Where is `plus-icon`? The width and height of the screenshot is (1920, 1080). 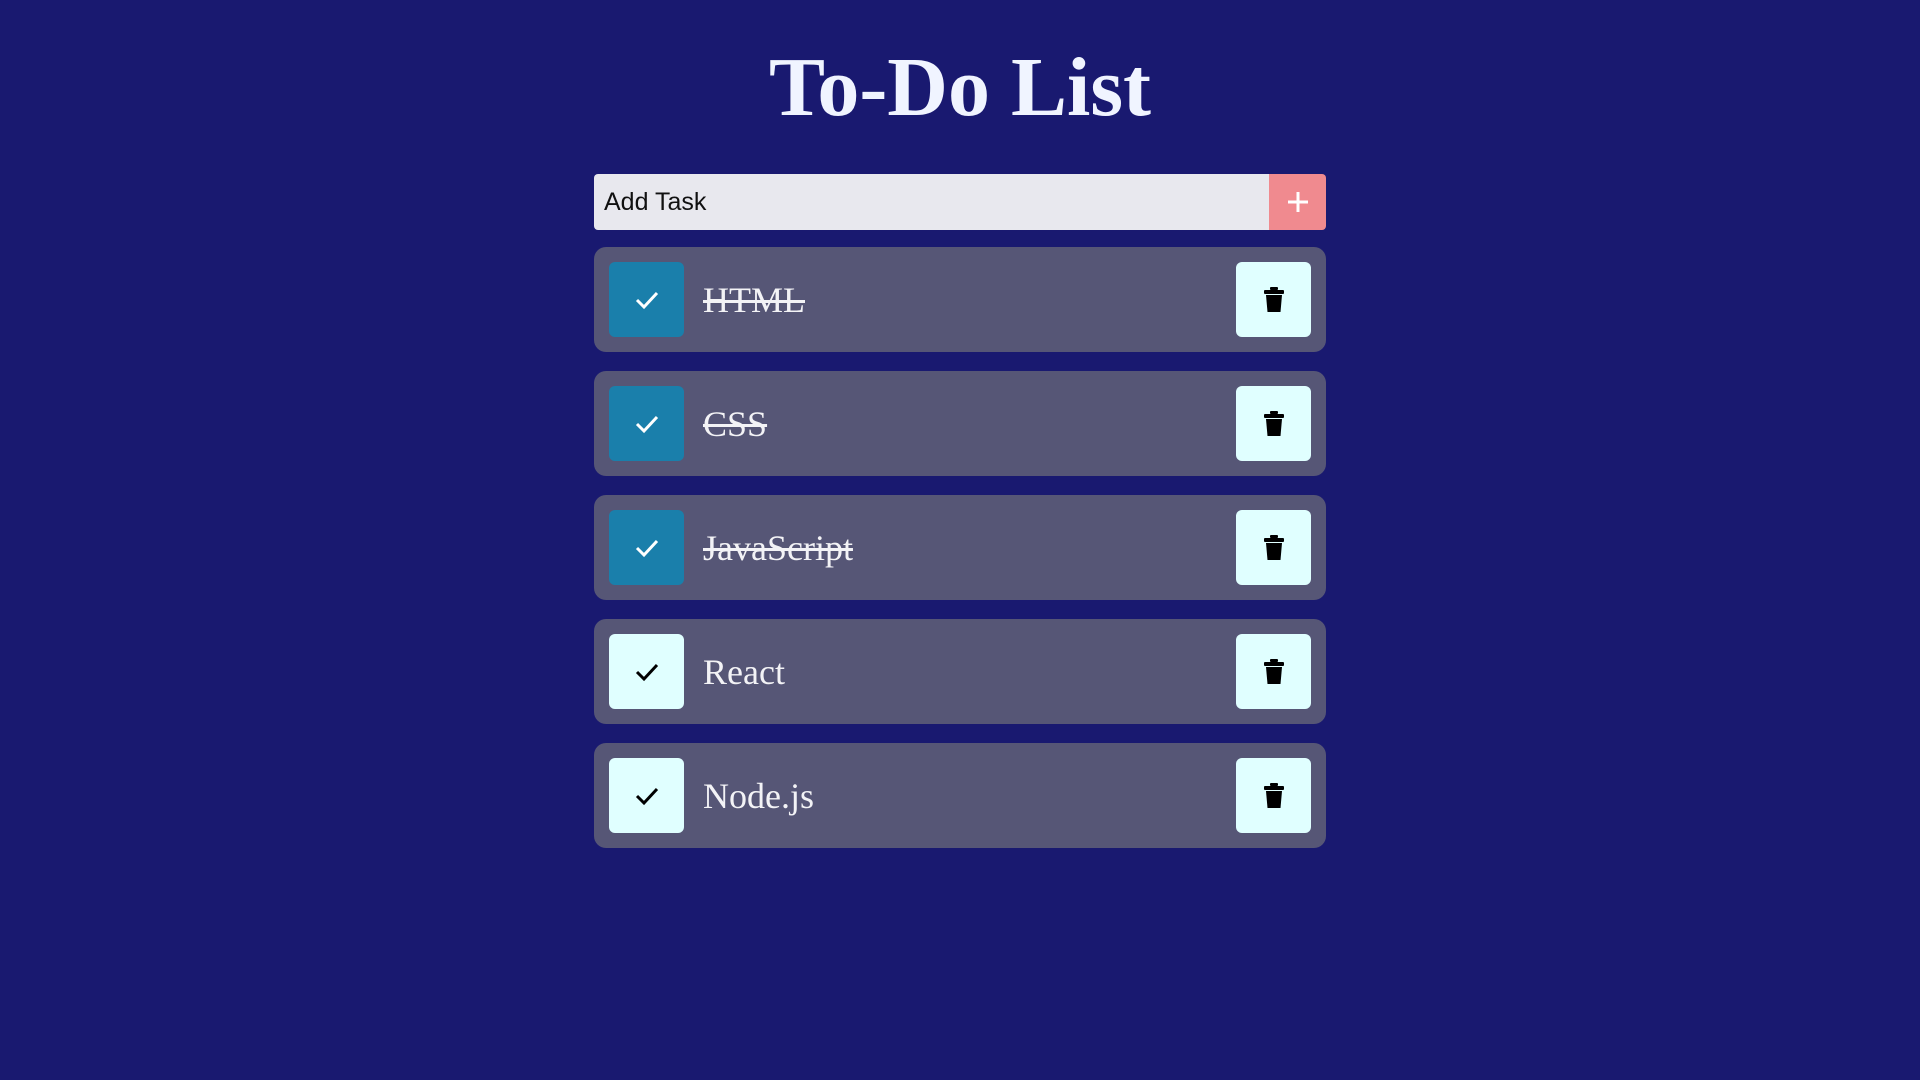
plus-icon is located at coordinates (1298, 202).